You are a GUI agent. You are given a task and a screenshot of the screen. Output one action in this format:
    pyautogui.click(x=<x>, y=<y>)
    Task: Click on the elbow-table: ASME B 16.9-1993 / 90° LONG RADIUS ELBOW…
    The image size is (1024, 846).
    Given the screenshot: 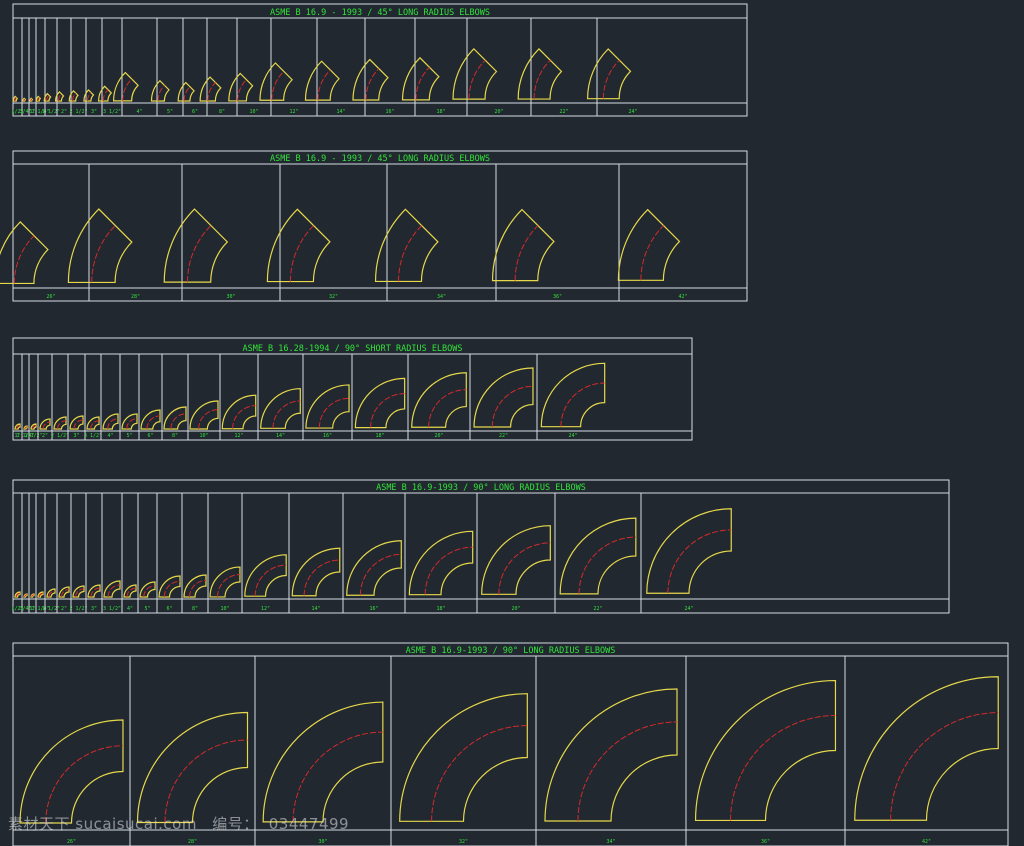 What is the action you would take?
    pyautogui.click(x=480, y=546)
    